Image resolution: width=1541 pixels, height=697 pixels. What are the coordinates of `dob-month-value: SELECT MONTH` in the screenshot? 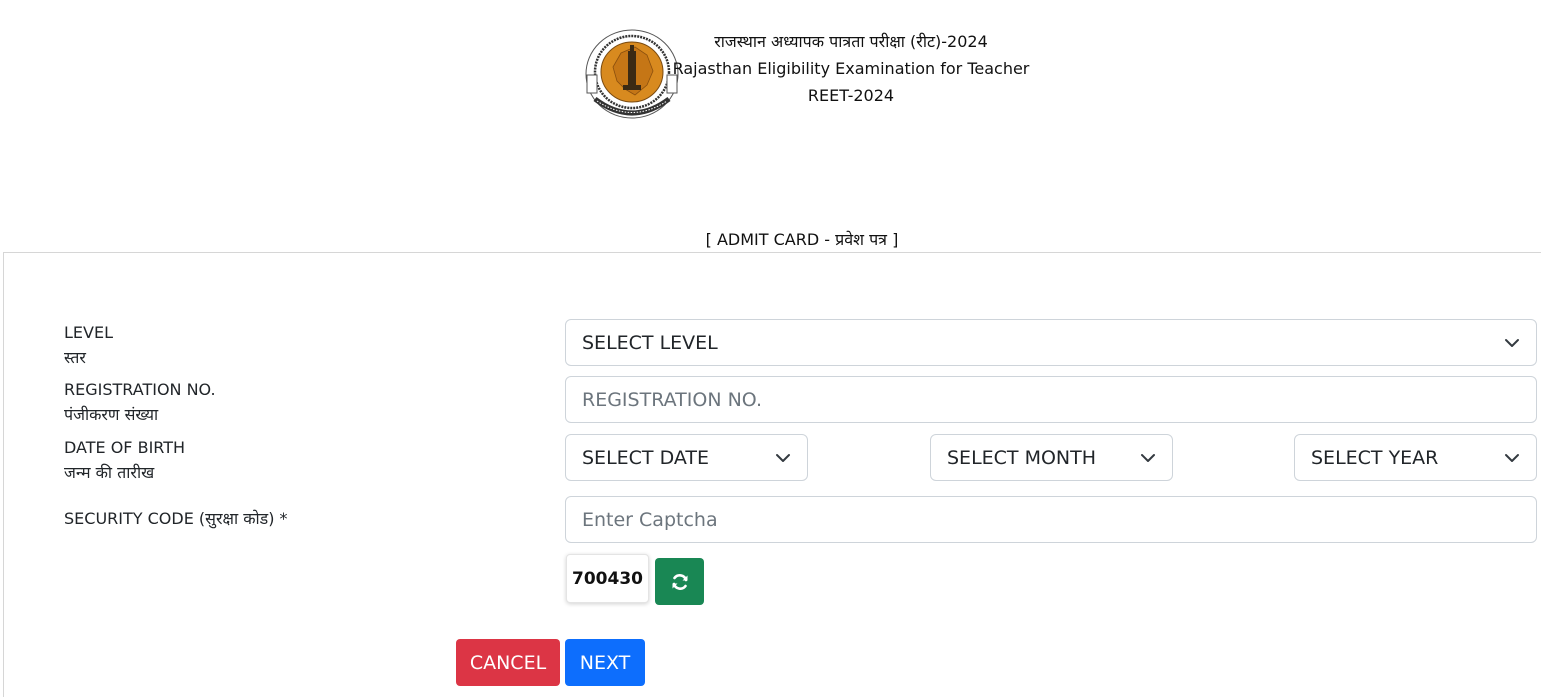 It's located at (1022, 457).